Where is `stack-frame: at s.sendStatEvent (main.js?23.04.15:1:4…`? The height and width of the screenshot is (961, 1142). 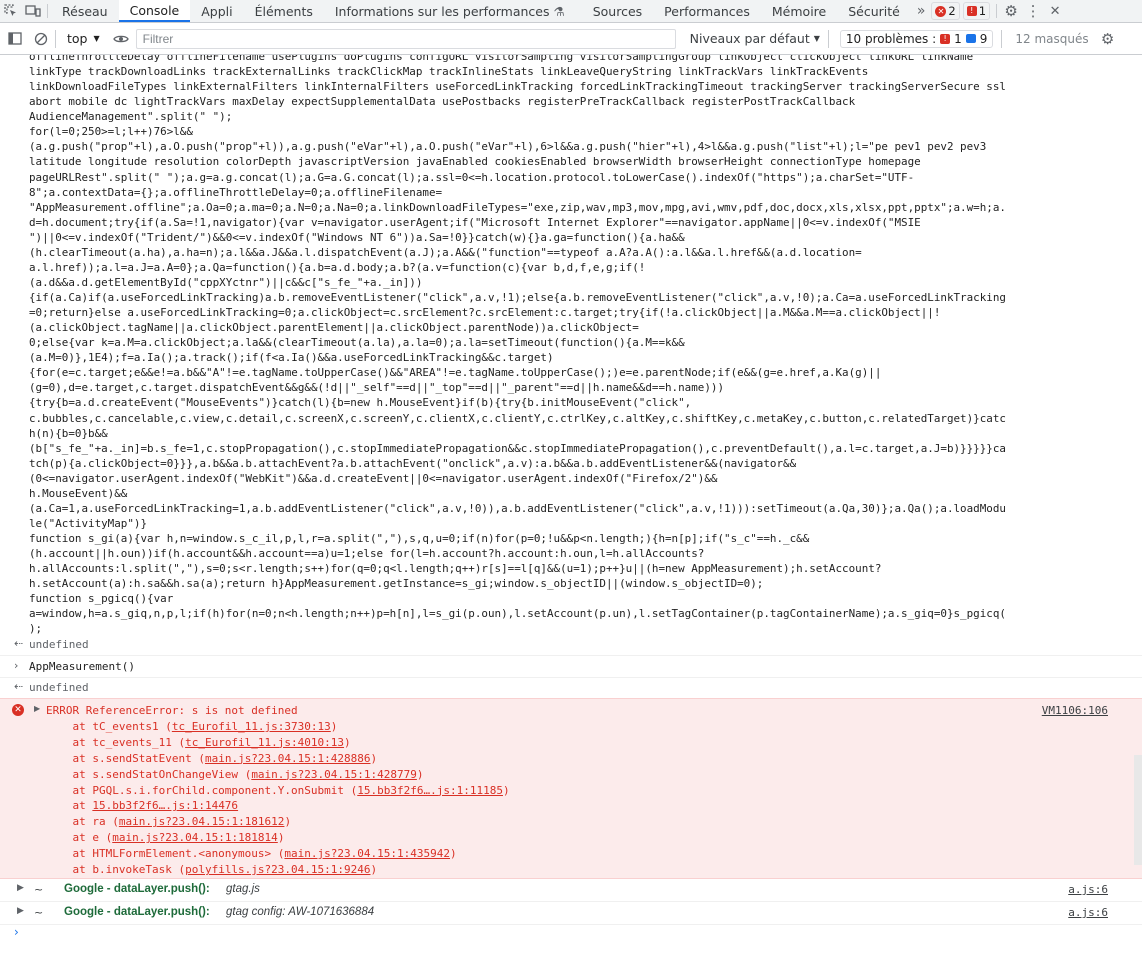 stack-frame: at s.sendStatEvent (main.js?23.04.15:1:4… is located at coordinates (278, 759).